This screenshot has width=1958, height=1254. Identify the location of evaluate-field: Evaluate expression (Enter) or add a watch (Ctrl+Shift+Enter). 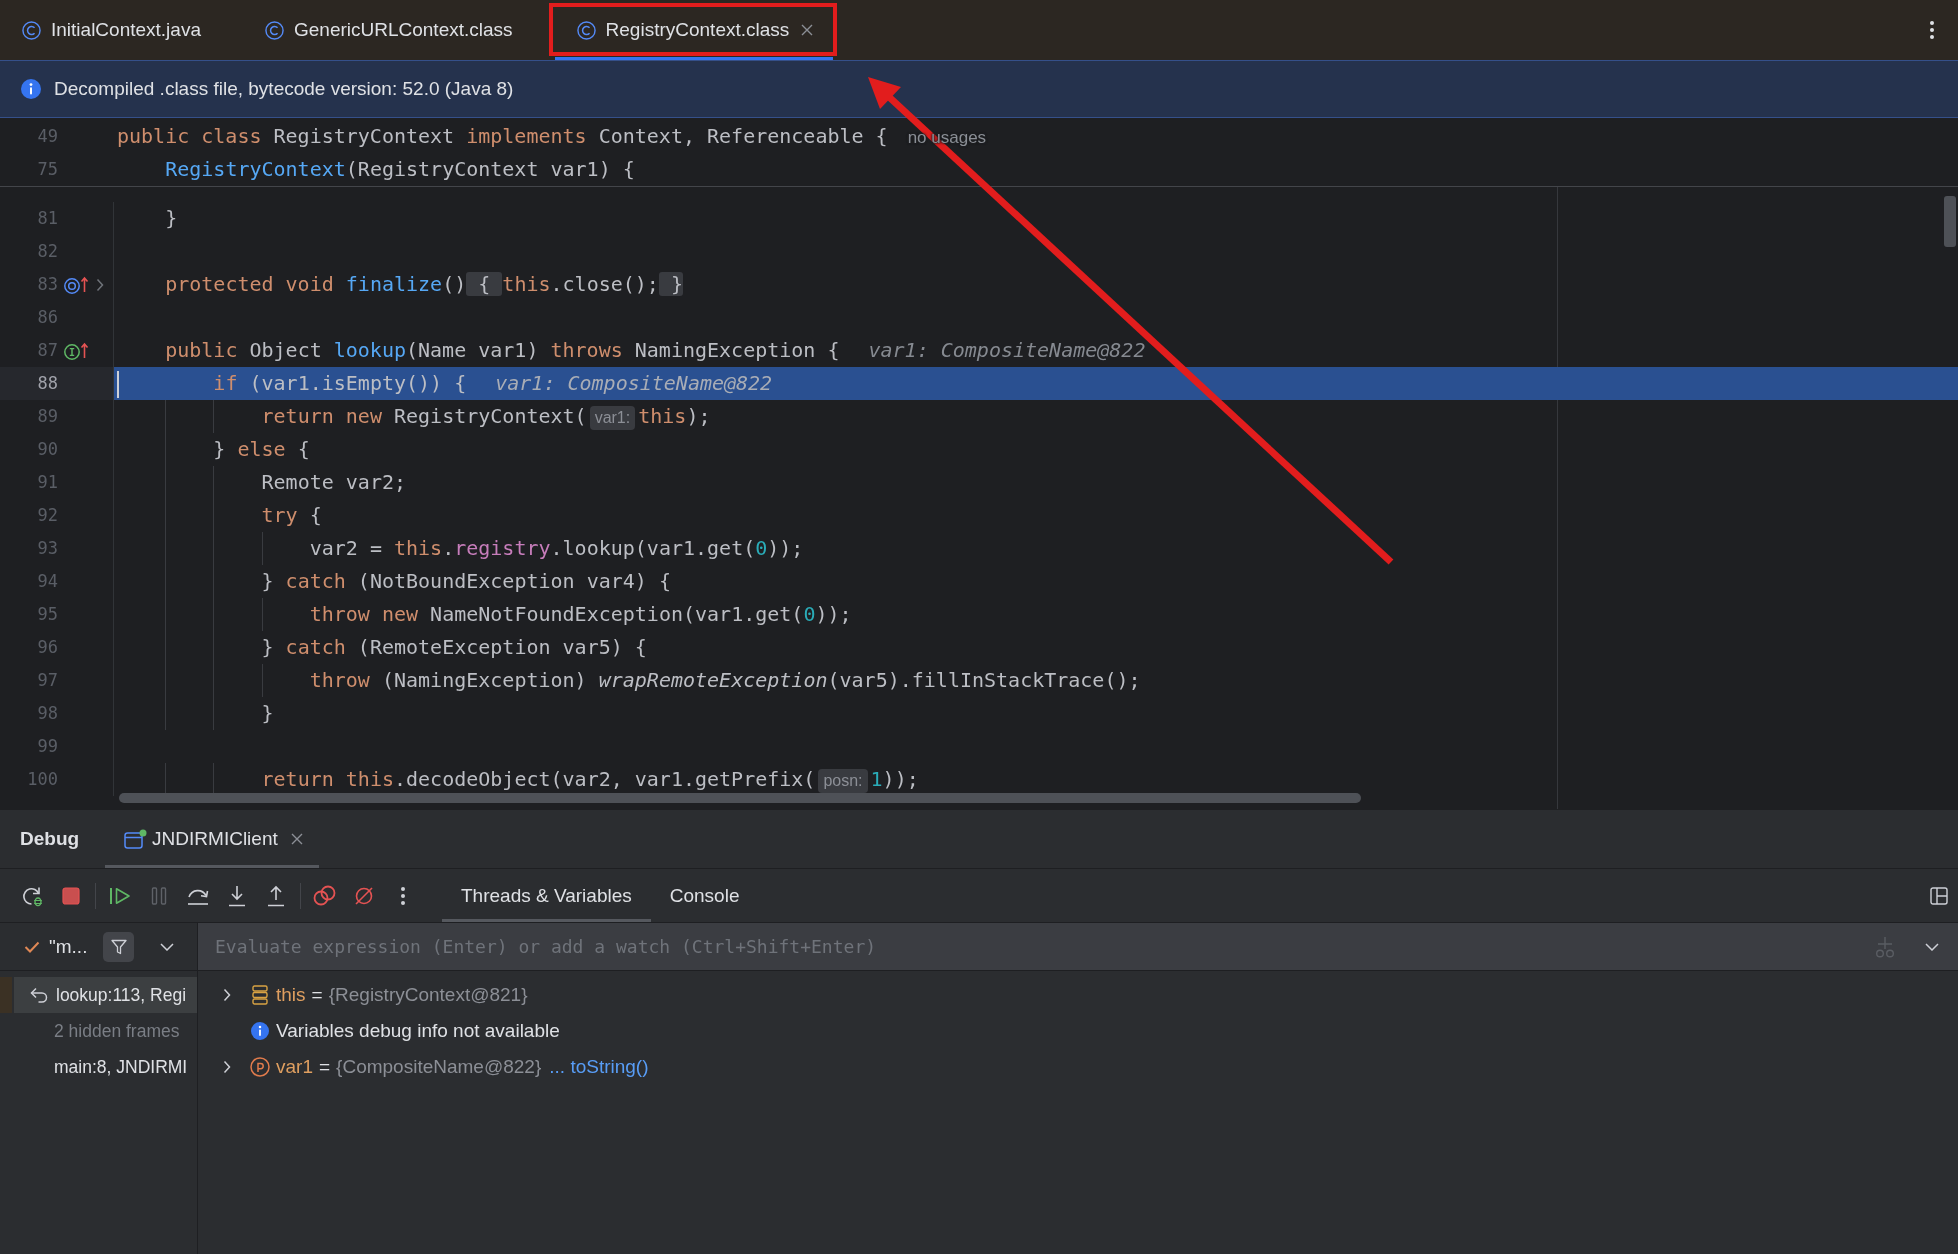
(1078, 946).